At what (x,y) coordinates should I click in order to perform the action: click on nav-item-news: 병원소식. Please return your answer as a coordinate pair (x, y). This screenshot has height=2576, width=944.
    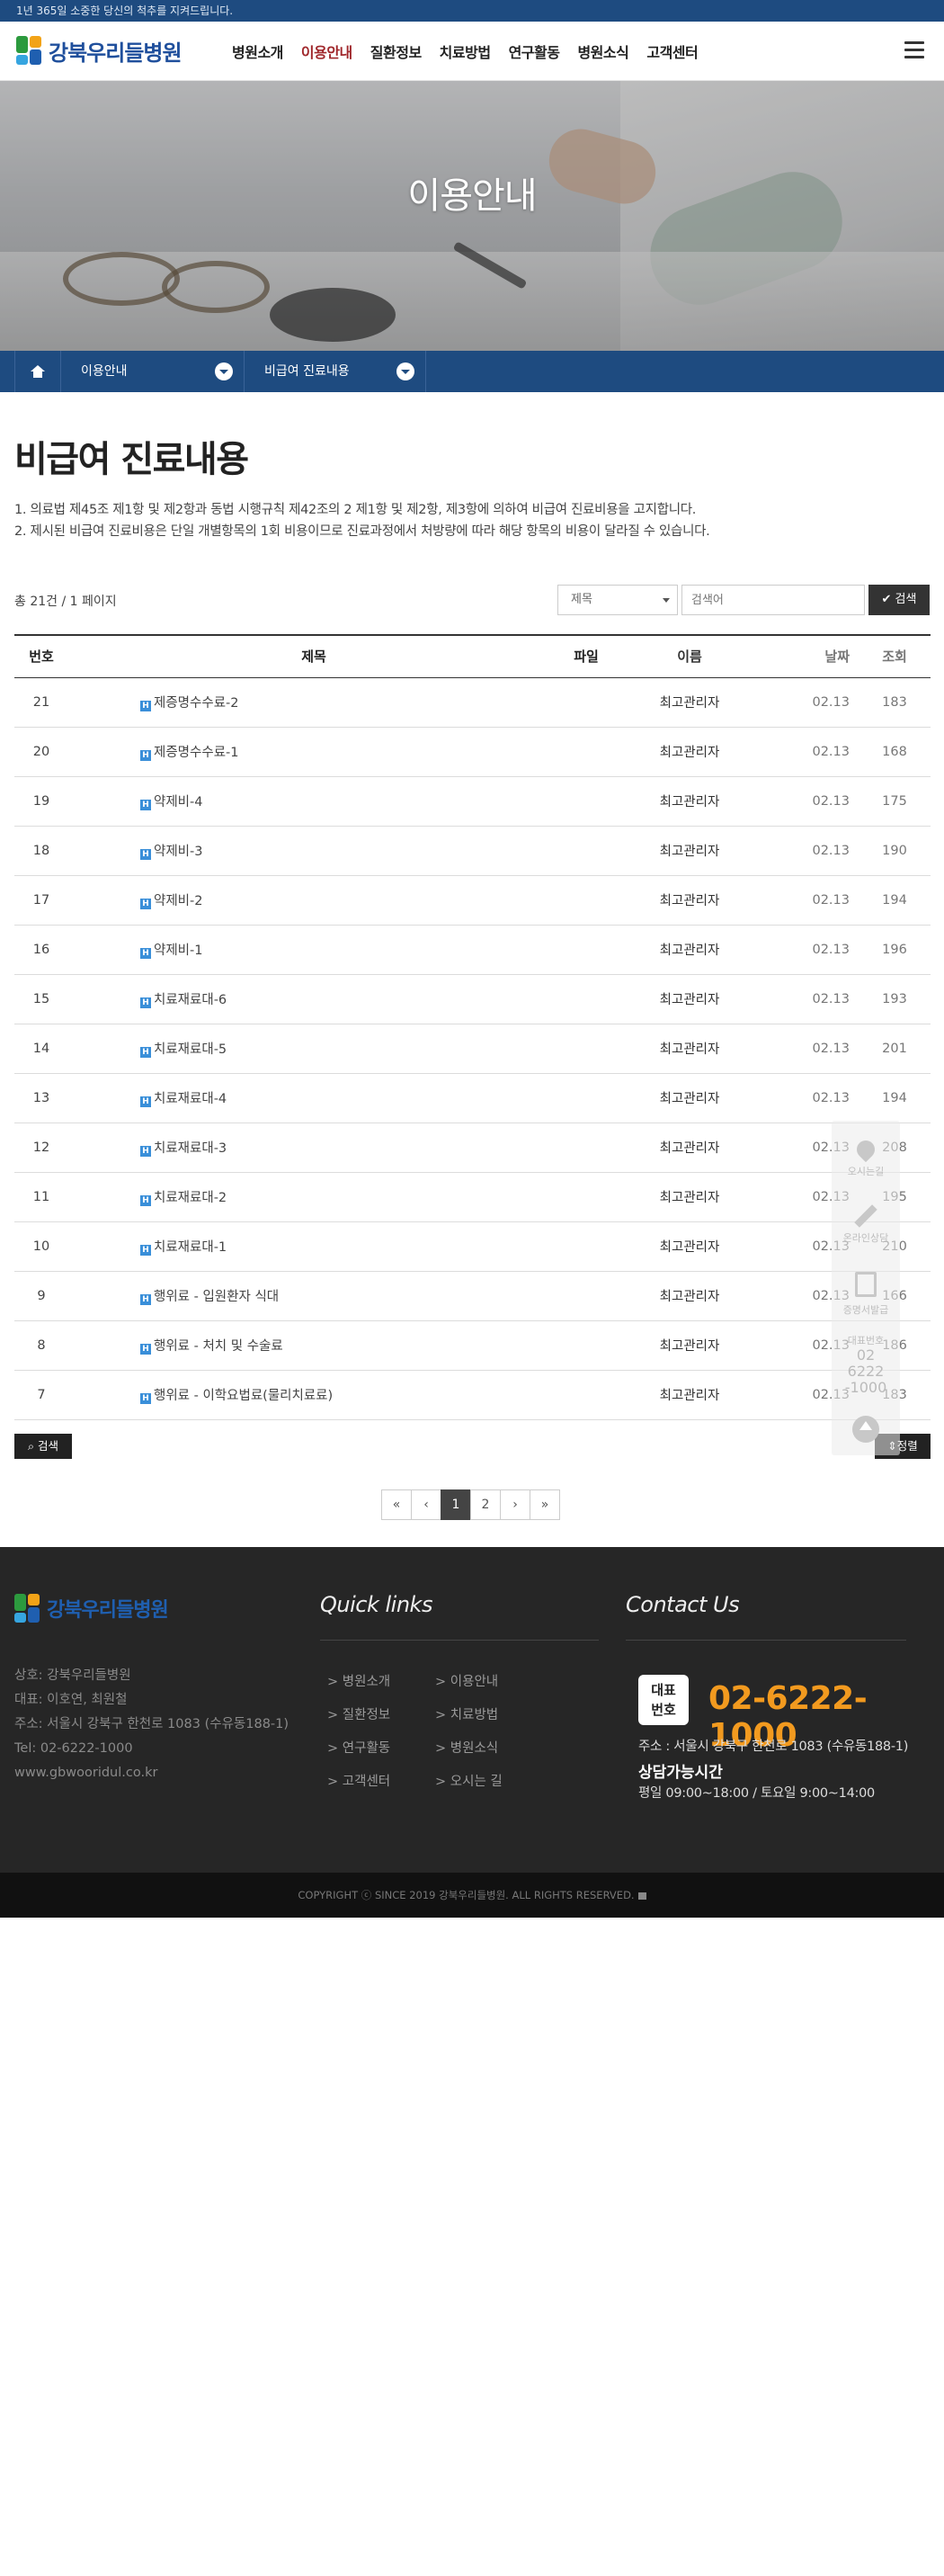
    Looking at the image, I should click on (603, 51).